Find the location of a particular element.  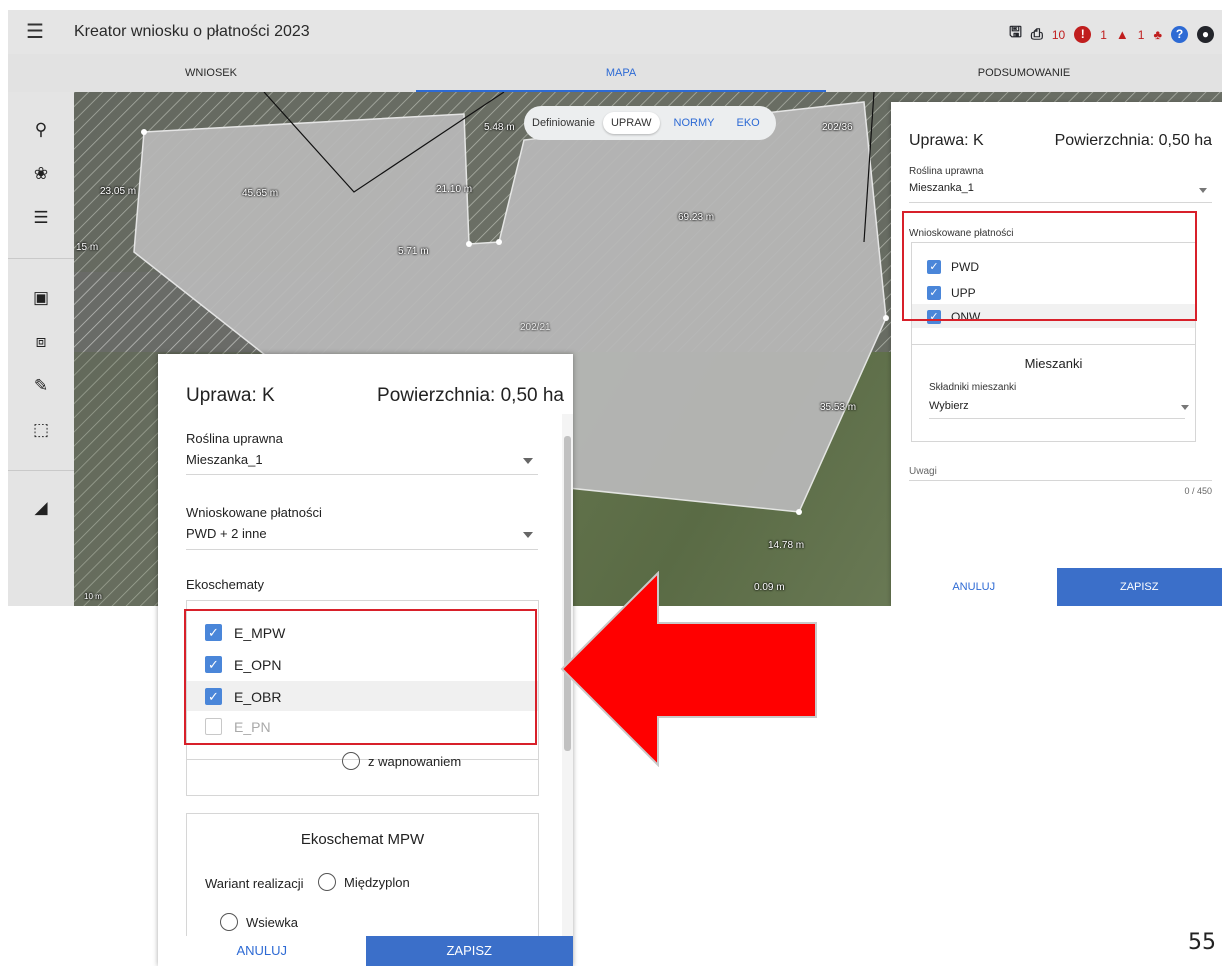

mode-normy: NORMY is located at coordinates (694, 123).